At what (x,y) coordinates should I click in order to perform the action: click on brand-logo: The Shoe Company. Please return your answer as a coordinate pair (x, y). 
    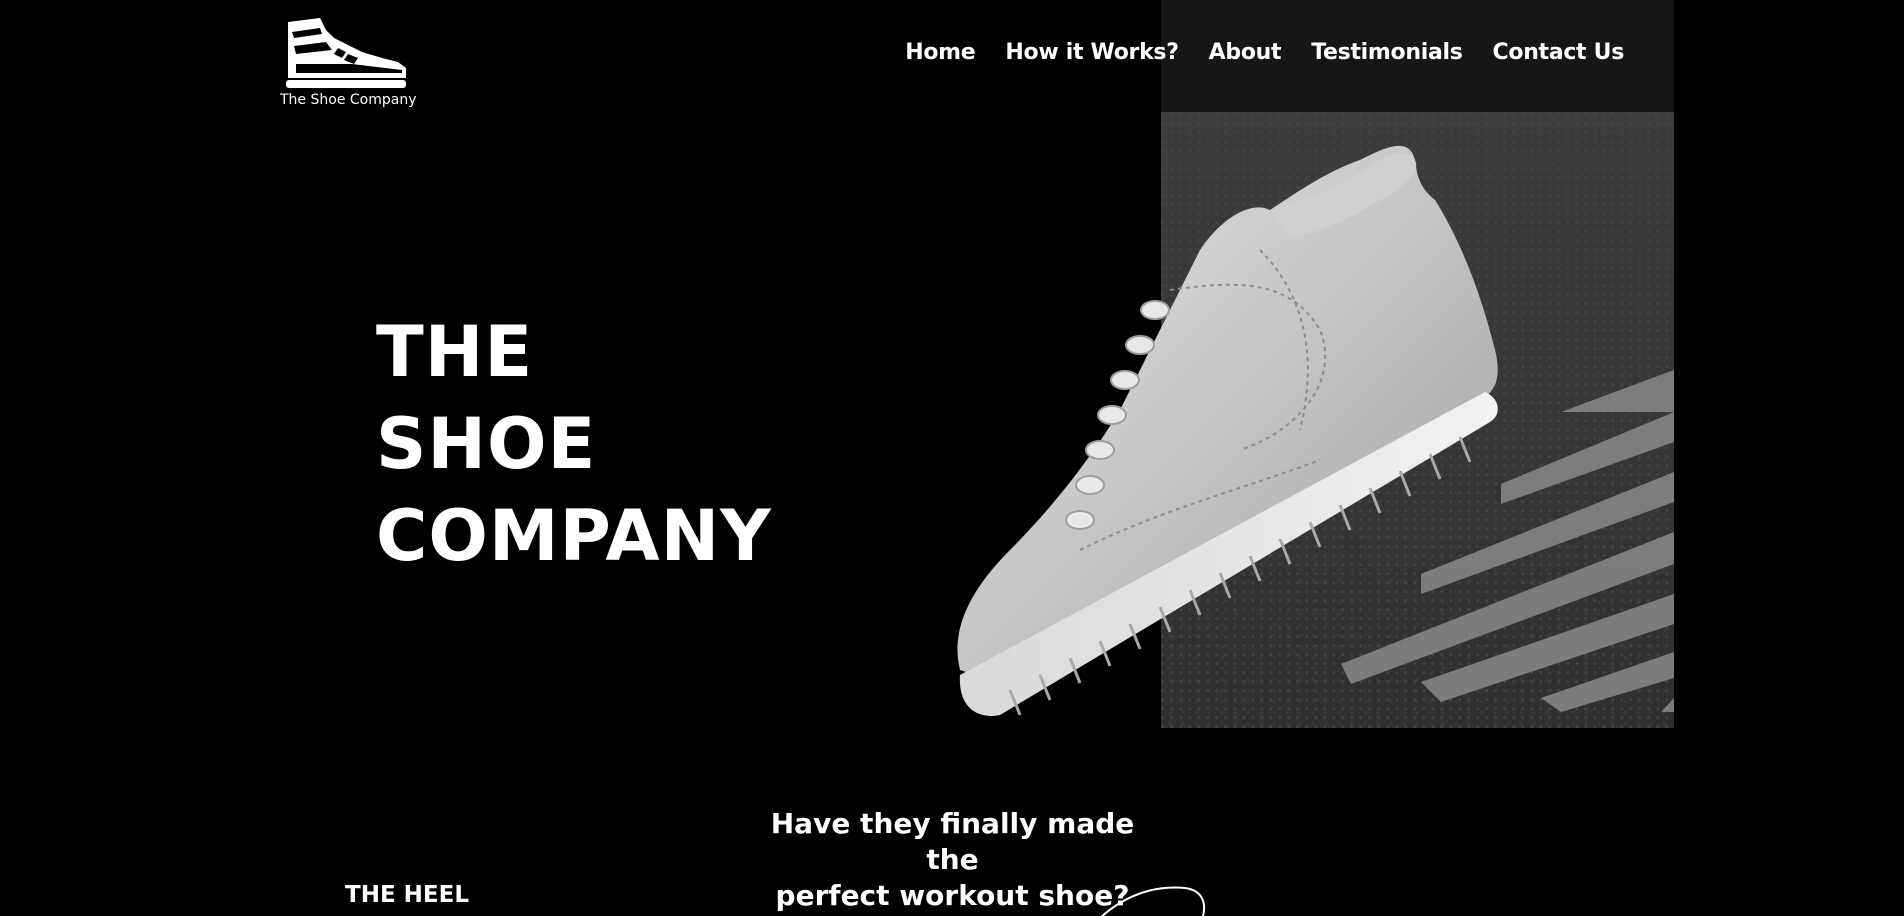
    Looking at the image, I should click on (348, 66).